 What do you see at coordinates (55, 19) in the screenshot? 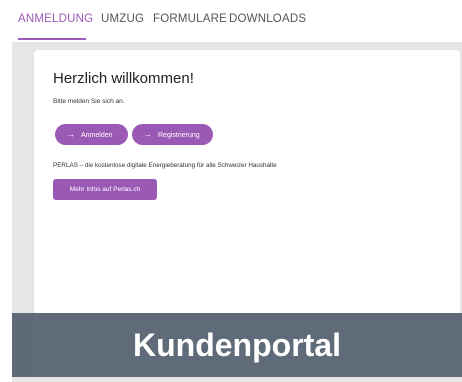
I see `tab-anmeldung: ANMELDUNG` at bounding box center [55, 19].